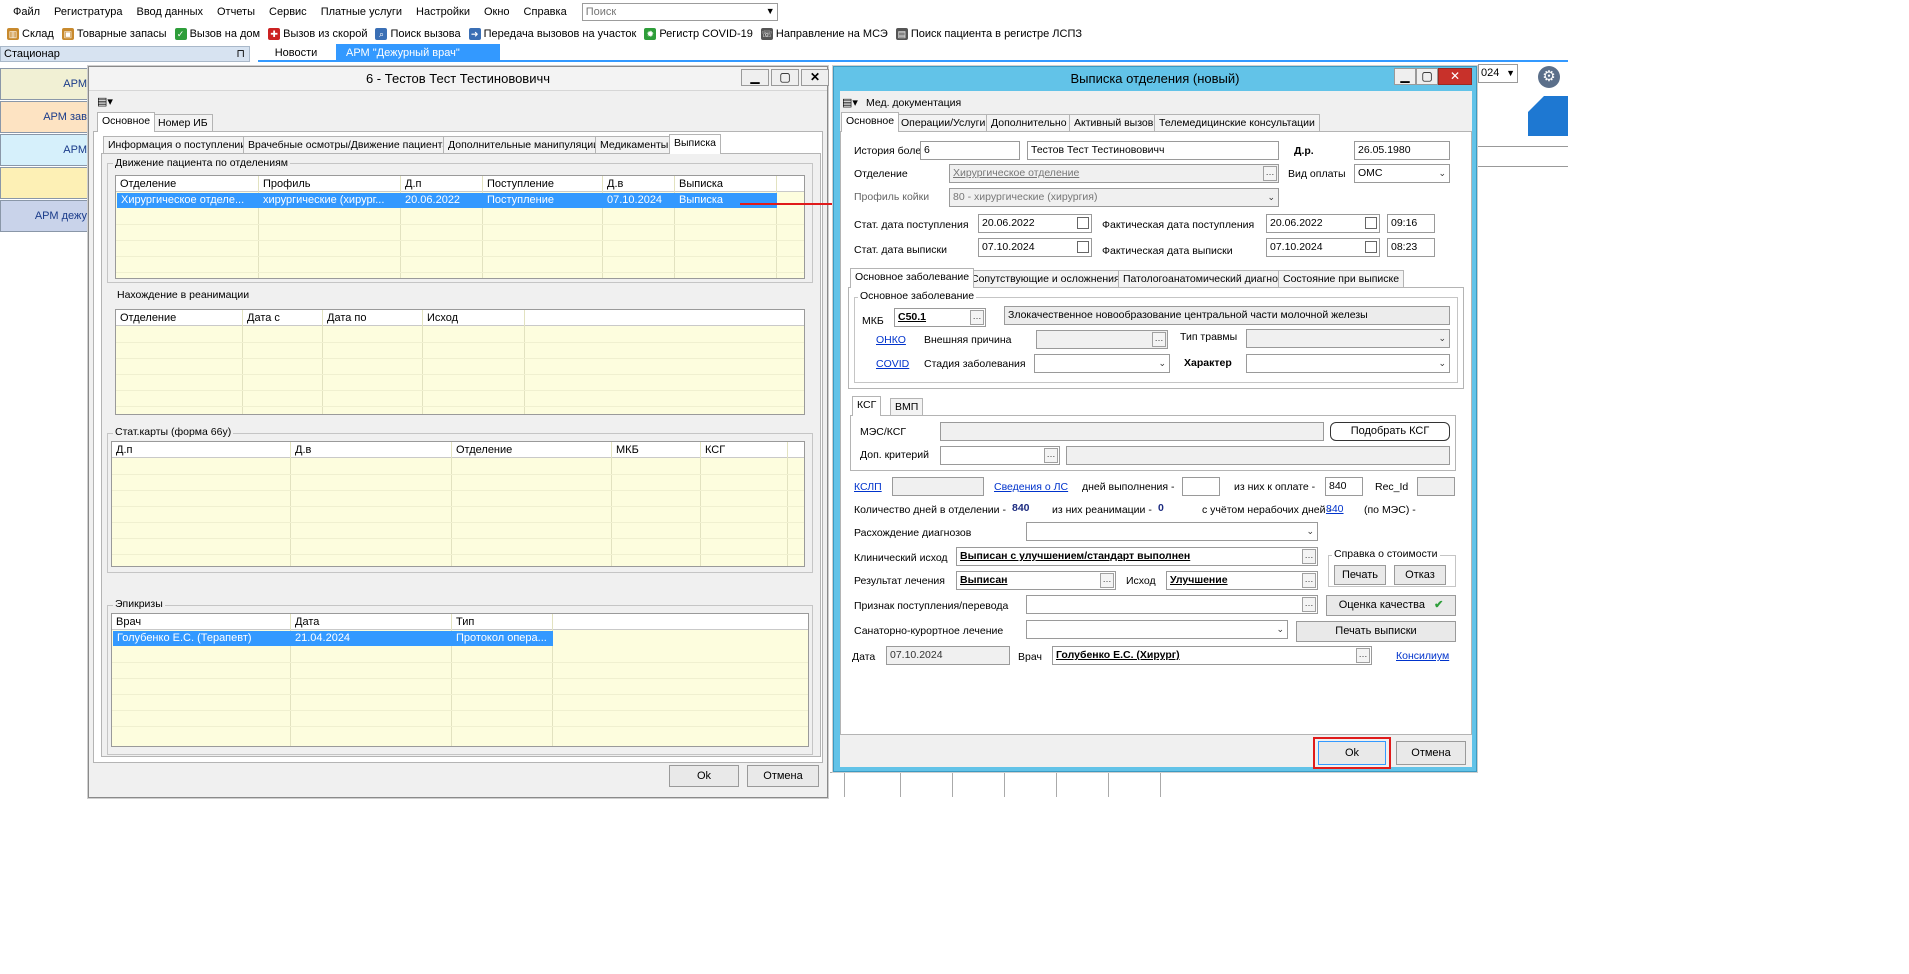  What do you see at coordinates (545, 12) in the screenshot?
I see `menu-help: Справка` at bounding box center [545, 12].